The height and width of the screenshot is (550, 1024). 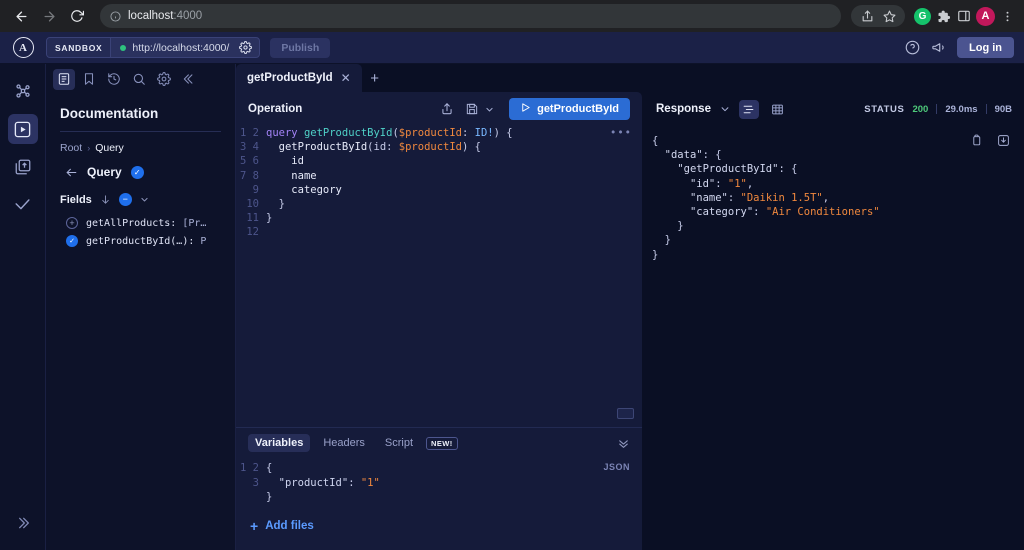 I want to click on operation-header: Operation getProductById, so click(x=439, y=109).